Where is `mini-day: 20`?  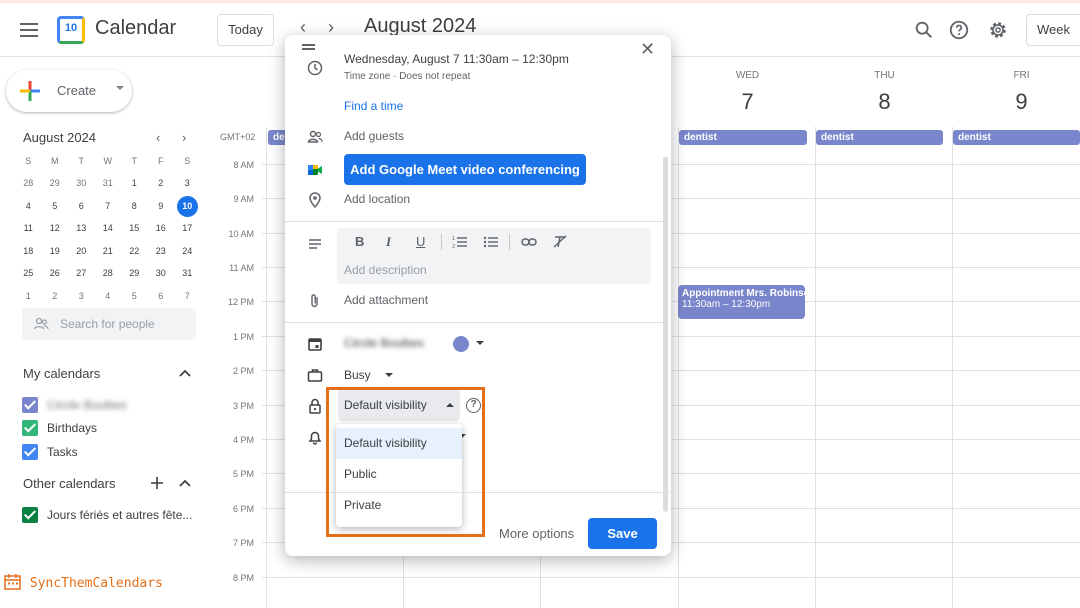 mini-day: 20 is located at coordinates (81, 251).